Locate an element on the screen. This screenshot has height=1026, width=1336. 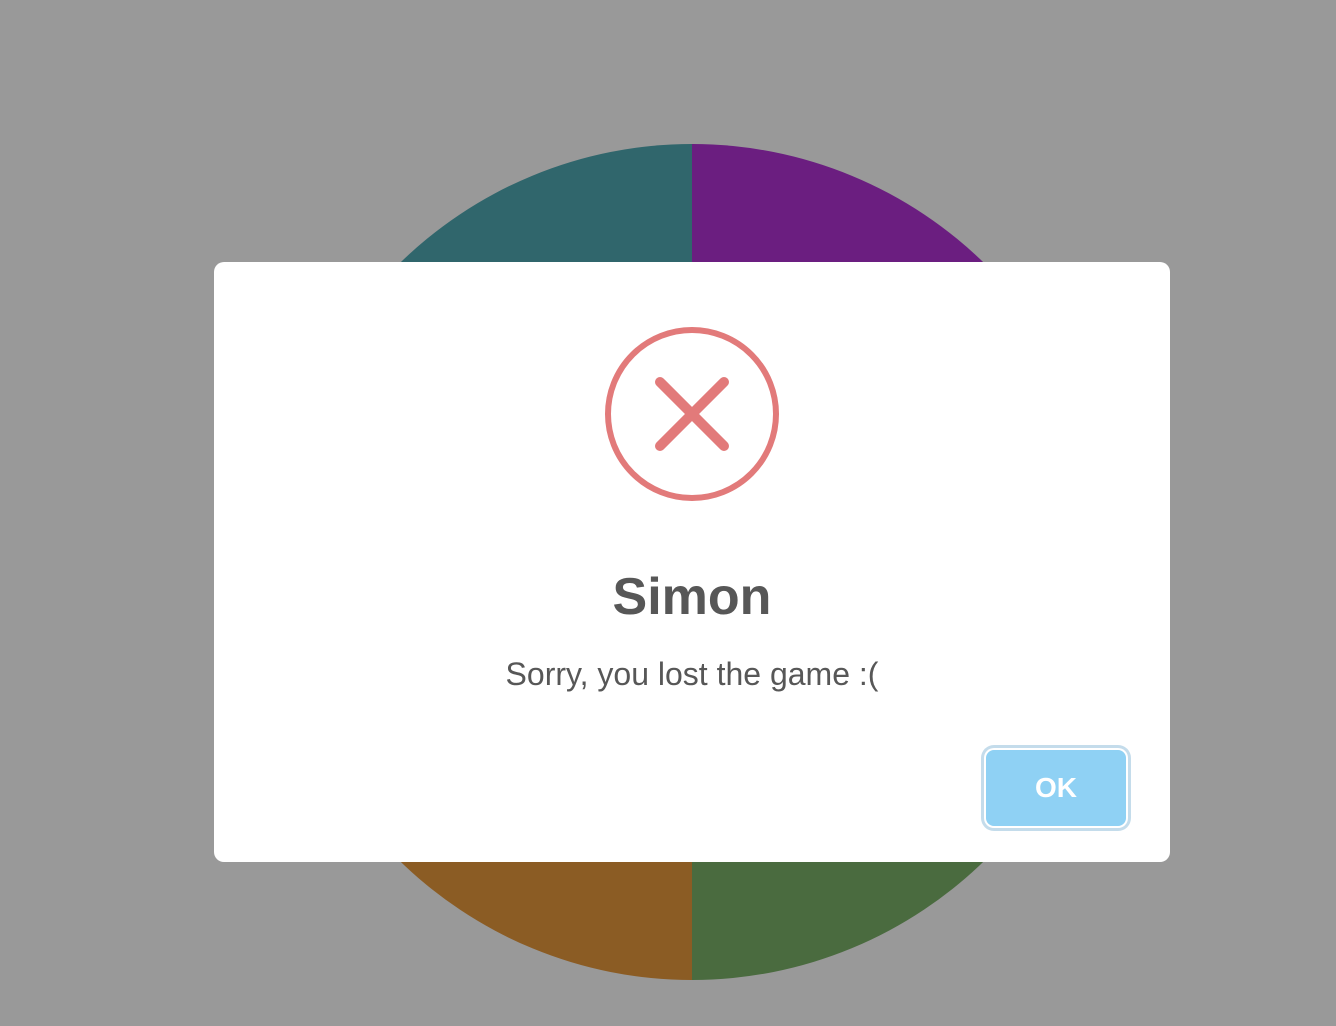
dialog-title: Simon is located at coordinates (692, 597).